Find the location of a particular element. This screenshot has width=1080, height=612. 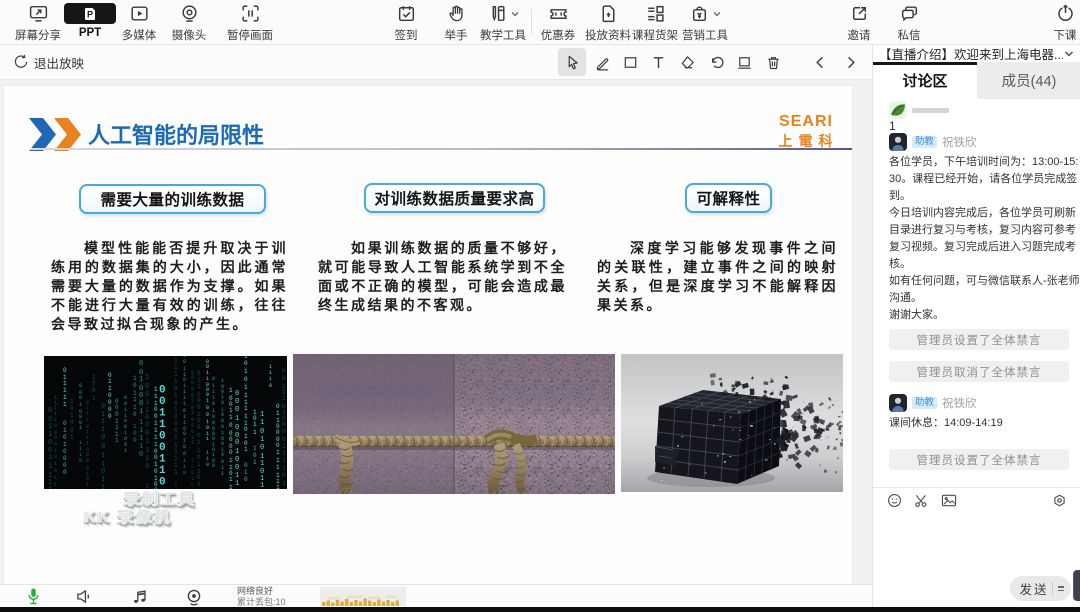

undo-icon is located at coordinates (717, 62).